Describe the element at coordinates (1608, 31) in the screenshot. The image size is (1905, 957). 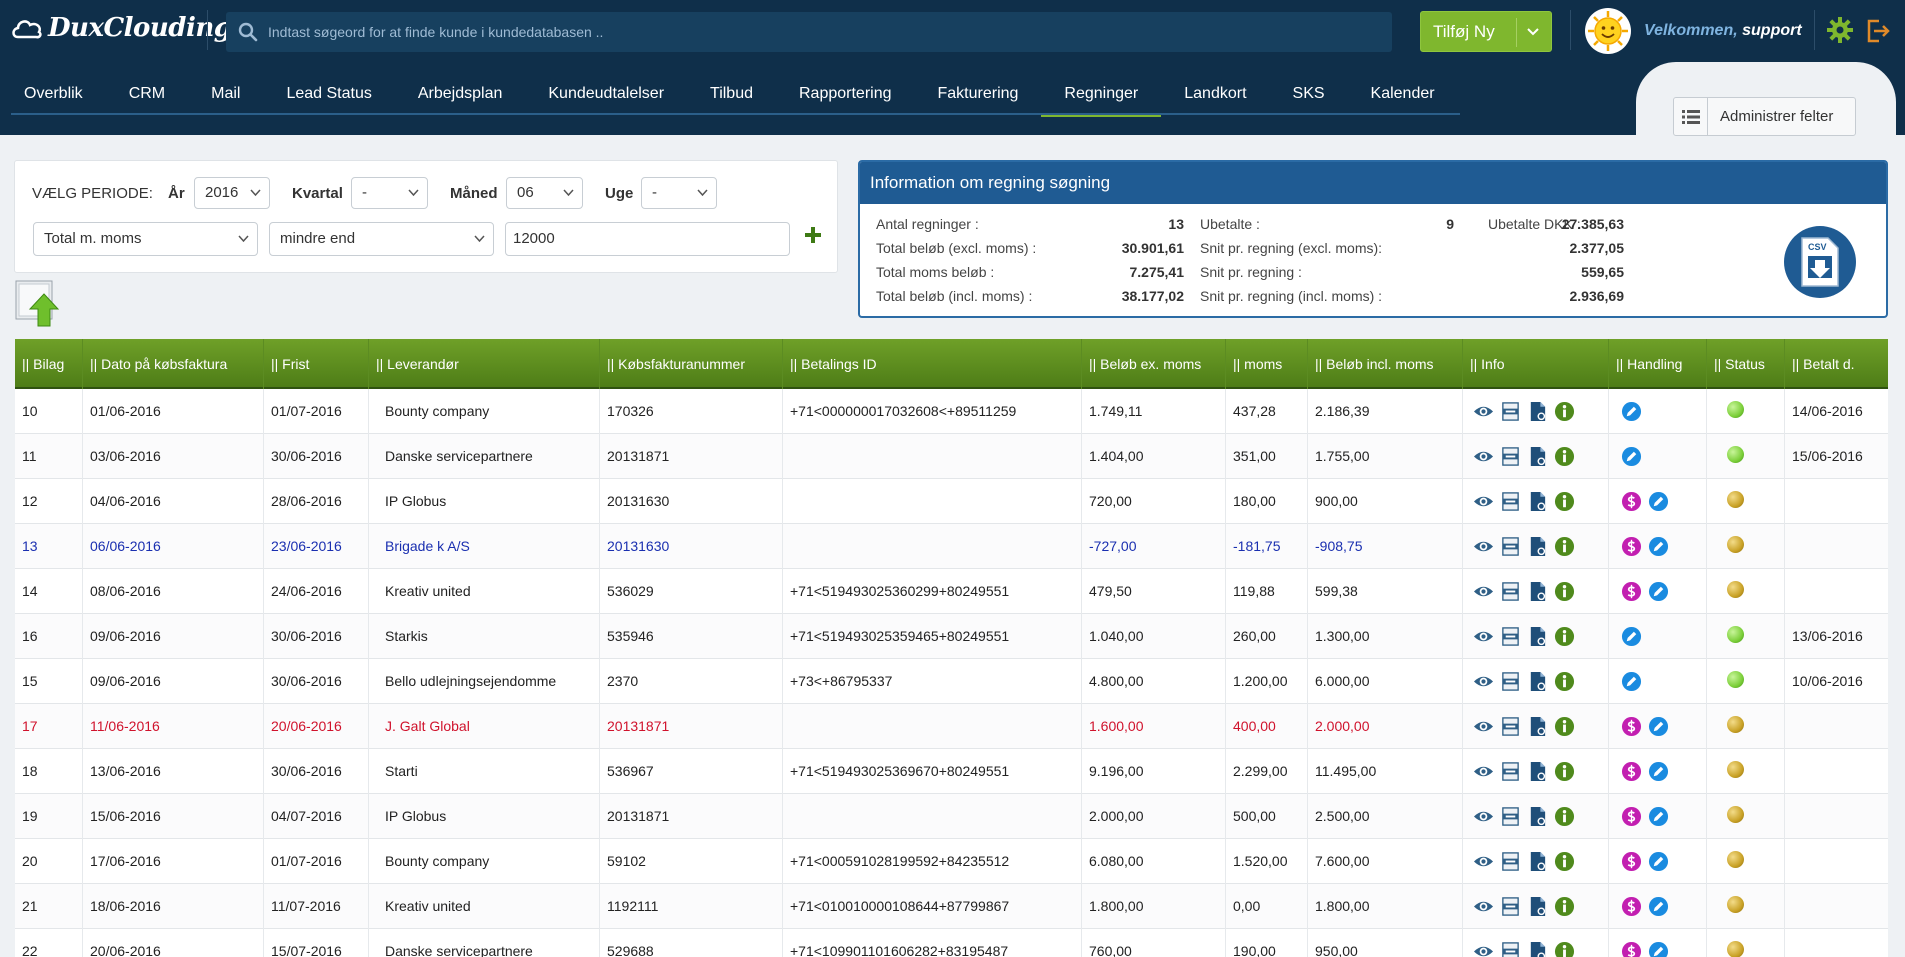
I see `avatar` at that location.